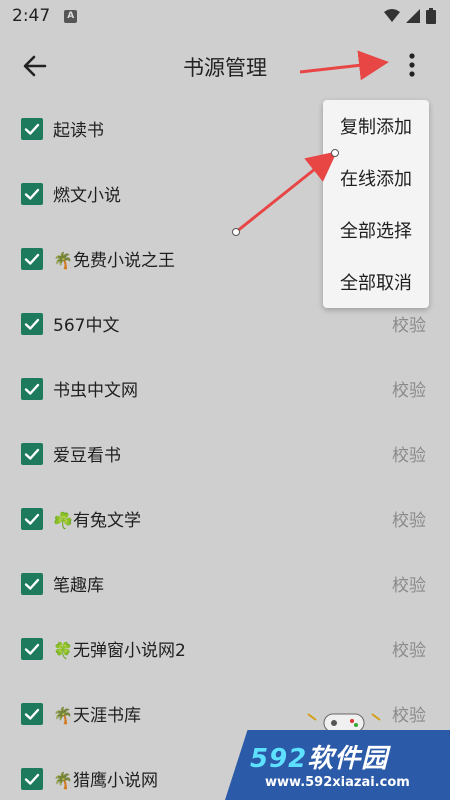 Image resolution: width=450 pixels, height=800 pixels. Describe the element at coordinates (107, 716) in the screenshot. I see `source-name-text: 天涯书库` at that location.